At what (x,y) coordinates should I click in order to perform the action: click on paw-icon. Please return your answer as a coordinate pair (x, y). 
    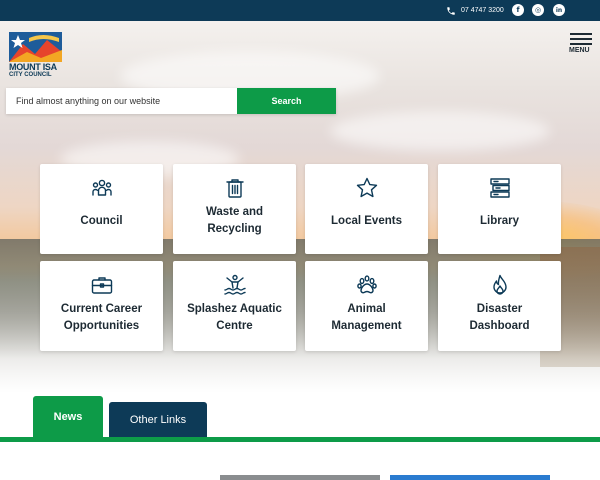
    Looking at the image, I should click on (367, 285).